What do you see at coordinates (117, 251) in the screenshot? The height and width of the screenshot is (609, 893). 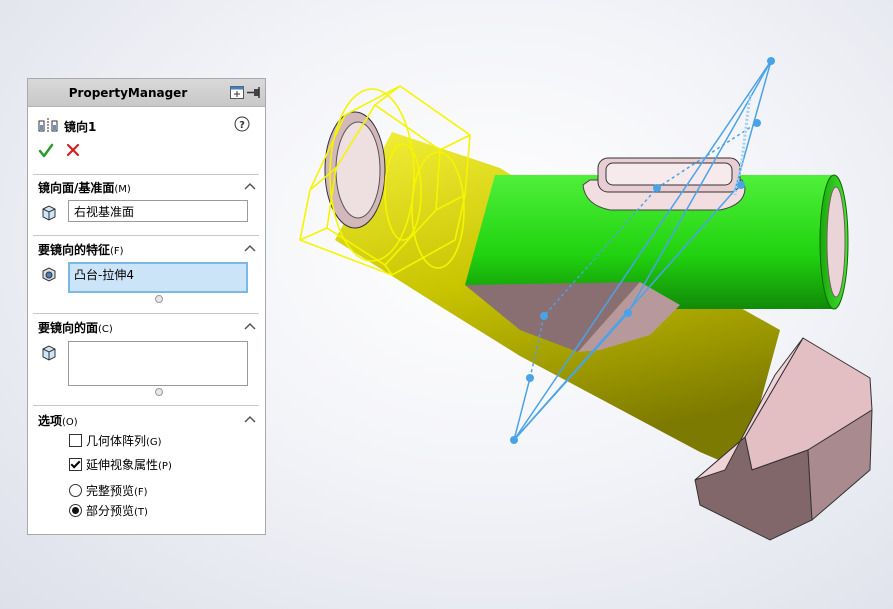 I see `features-to-mirror-shortcut: (F)` at bounding box center [117, 251].